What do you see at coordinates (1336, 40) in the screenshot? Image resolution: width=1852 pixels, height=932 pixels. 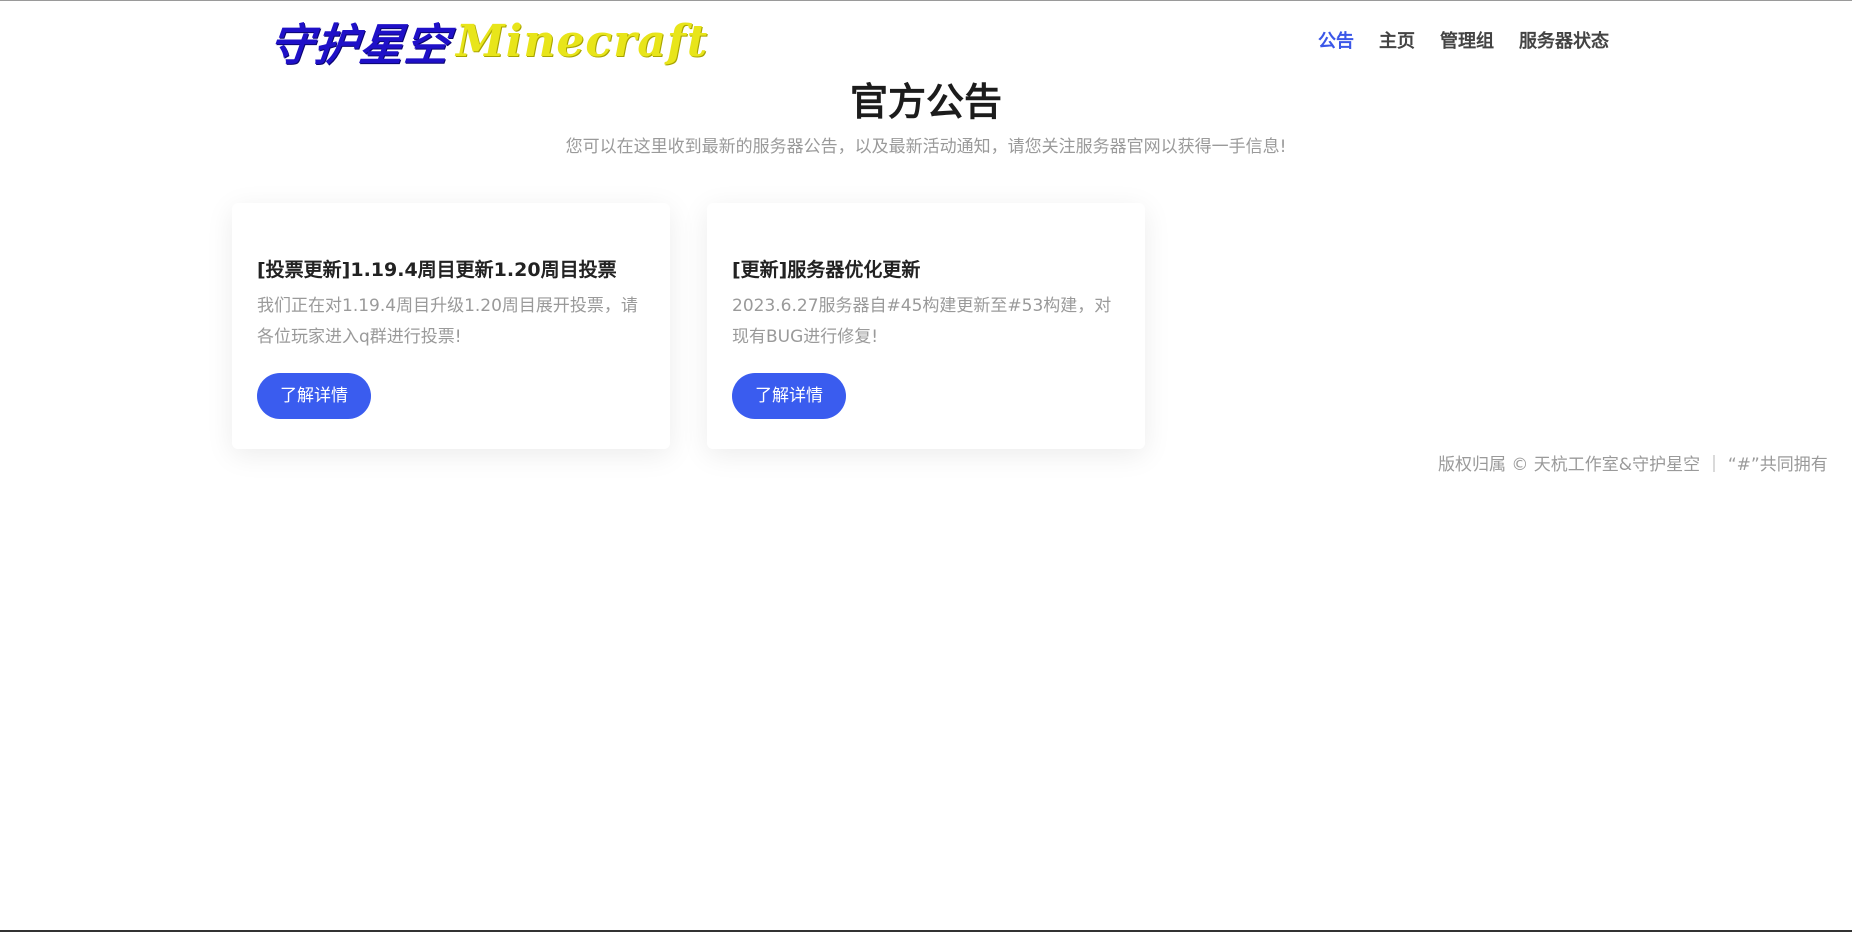 I see `nav-item-announcements: 公告` at bounding box center [1336, 40].